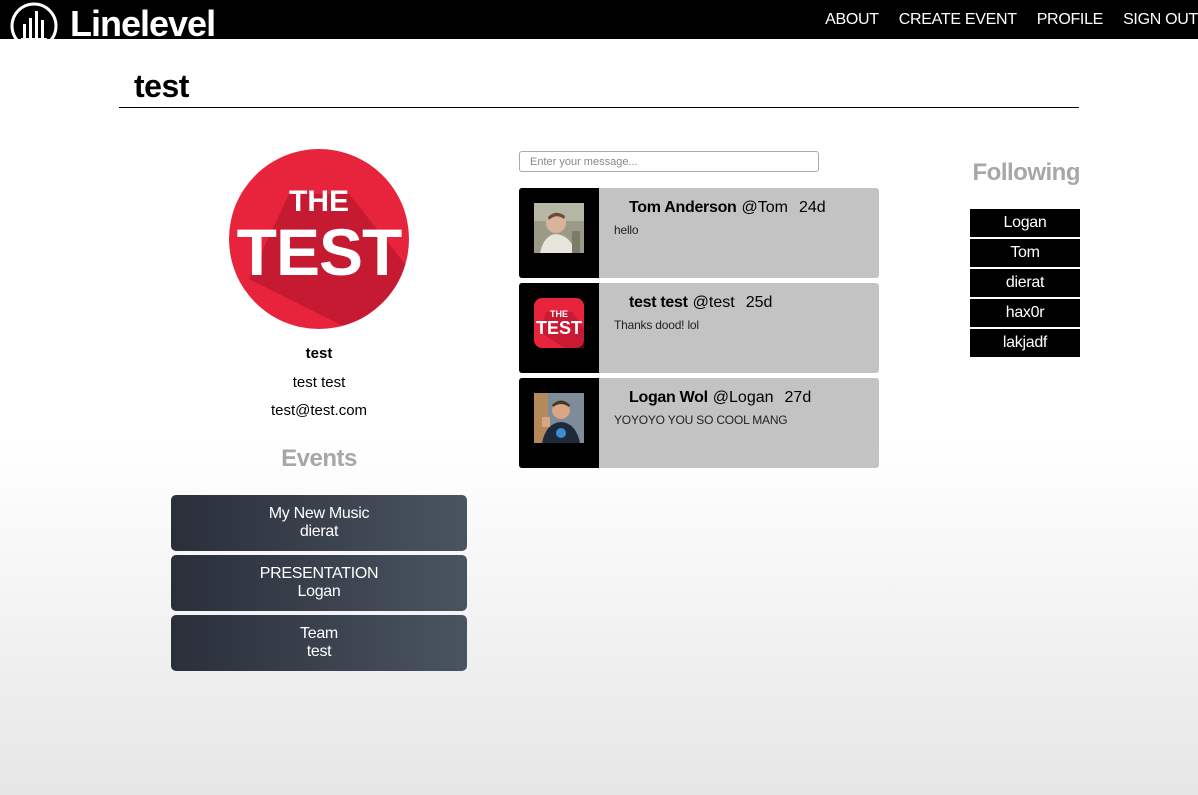 Image resolution: width=1198 pixels, height=795 pixels. I want to click on profile-avatar: THE TEST, so click(319, 239).